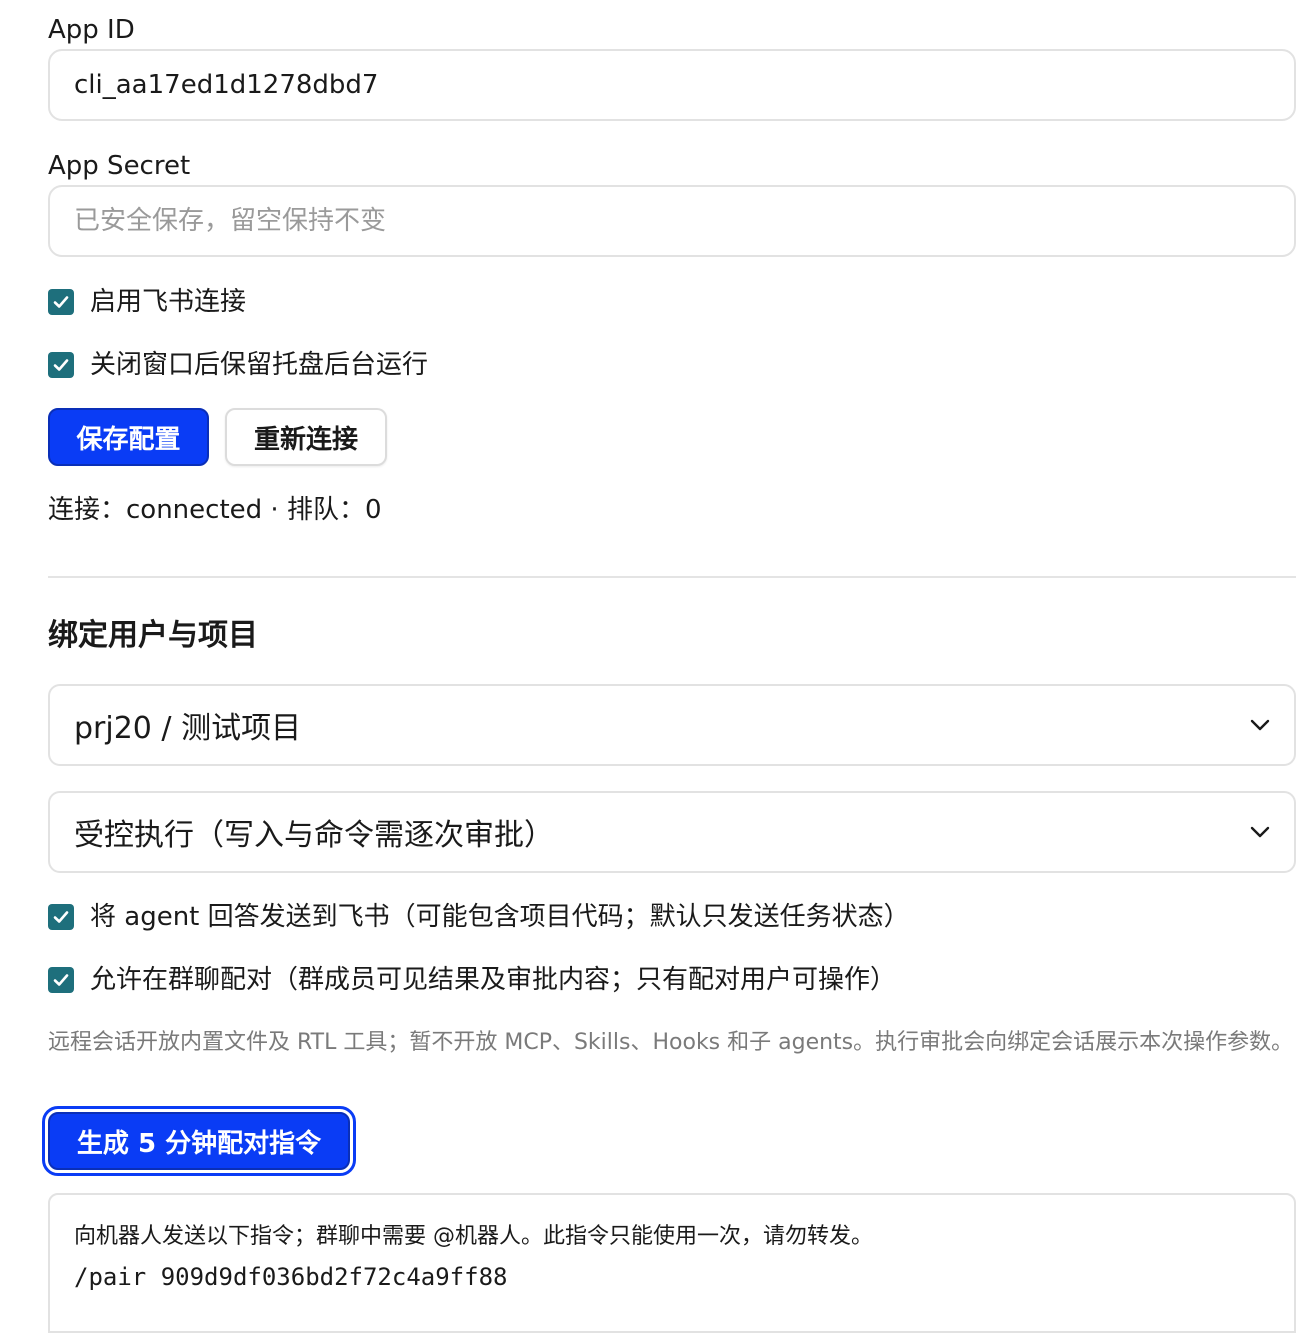 This screenshot has height=1333, width=1311. Describe the element at coordinates (473, 1236) in the screenshot. I see `pair-command-note: 向机器人发送以下指令；群聊中需要 @机器人。此指令只能使用一次，请勿转发。` at that location.